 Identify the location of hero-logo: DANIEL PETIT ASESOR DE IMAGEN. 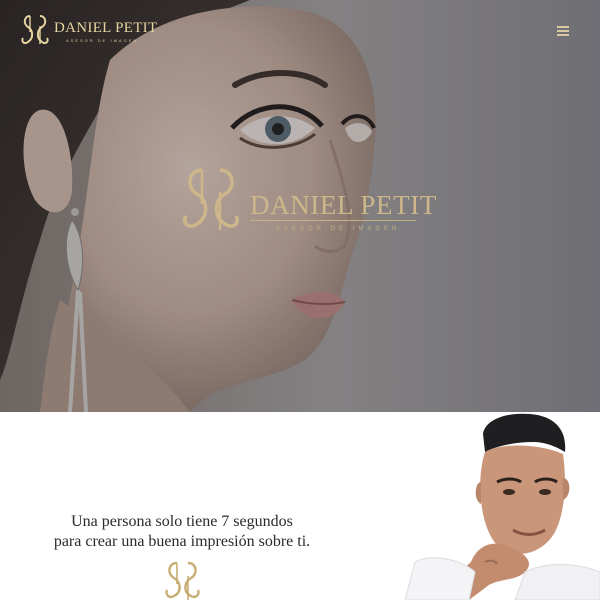
(308, 200).